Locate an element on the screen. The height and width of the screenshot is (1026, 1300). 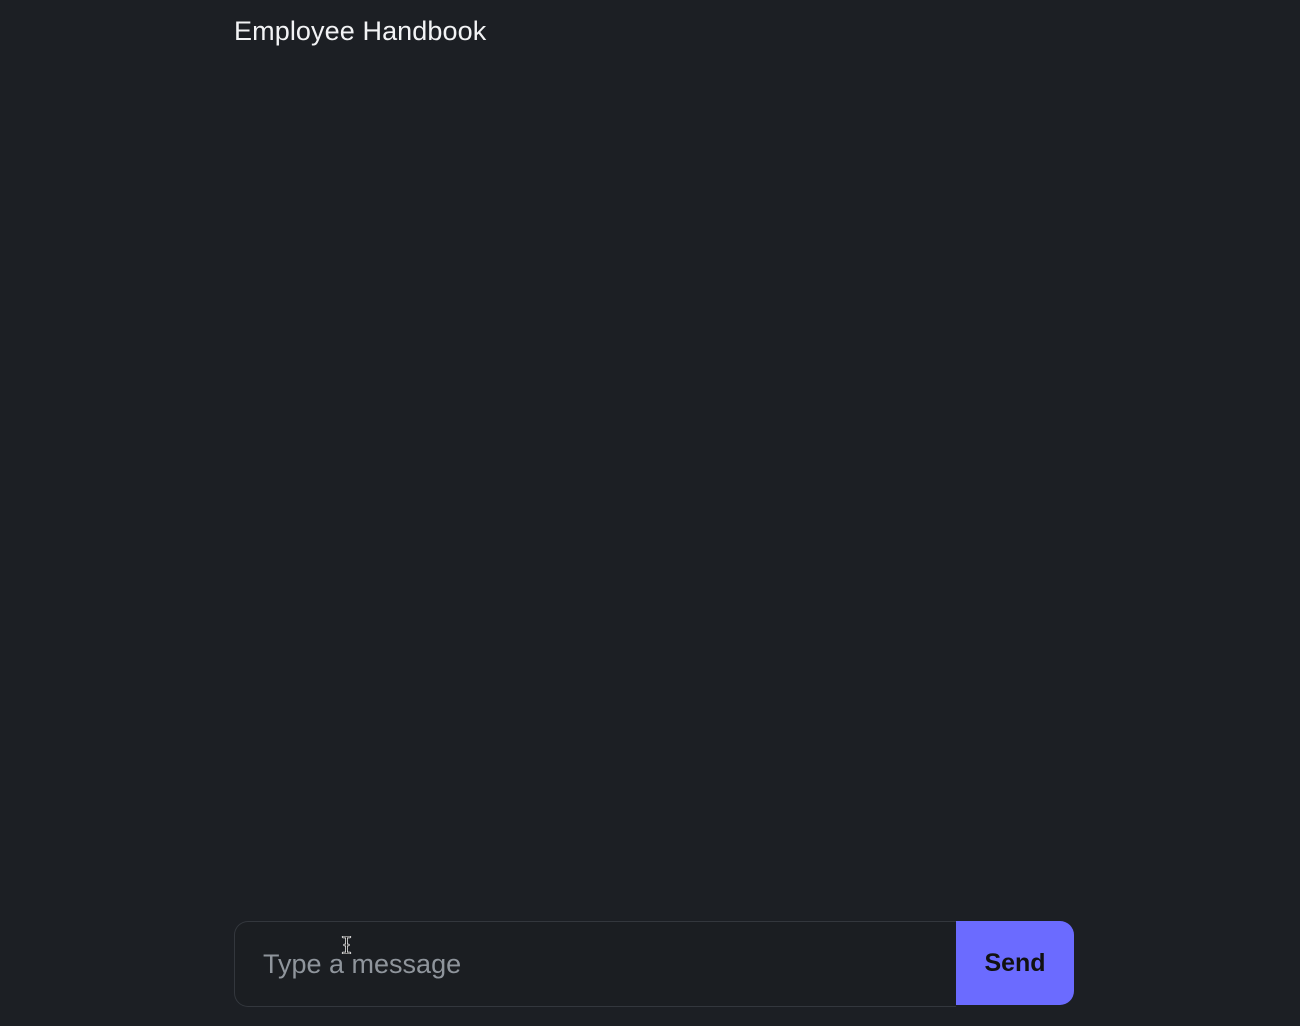
message-composer: Send is located at coordinates (654, 964).